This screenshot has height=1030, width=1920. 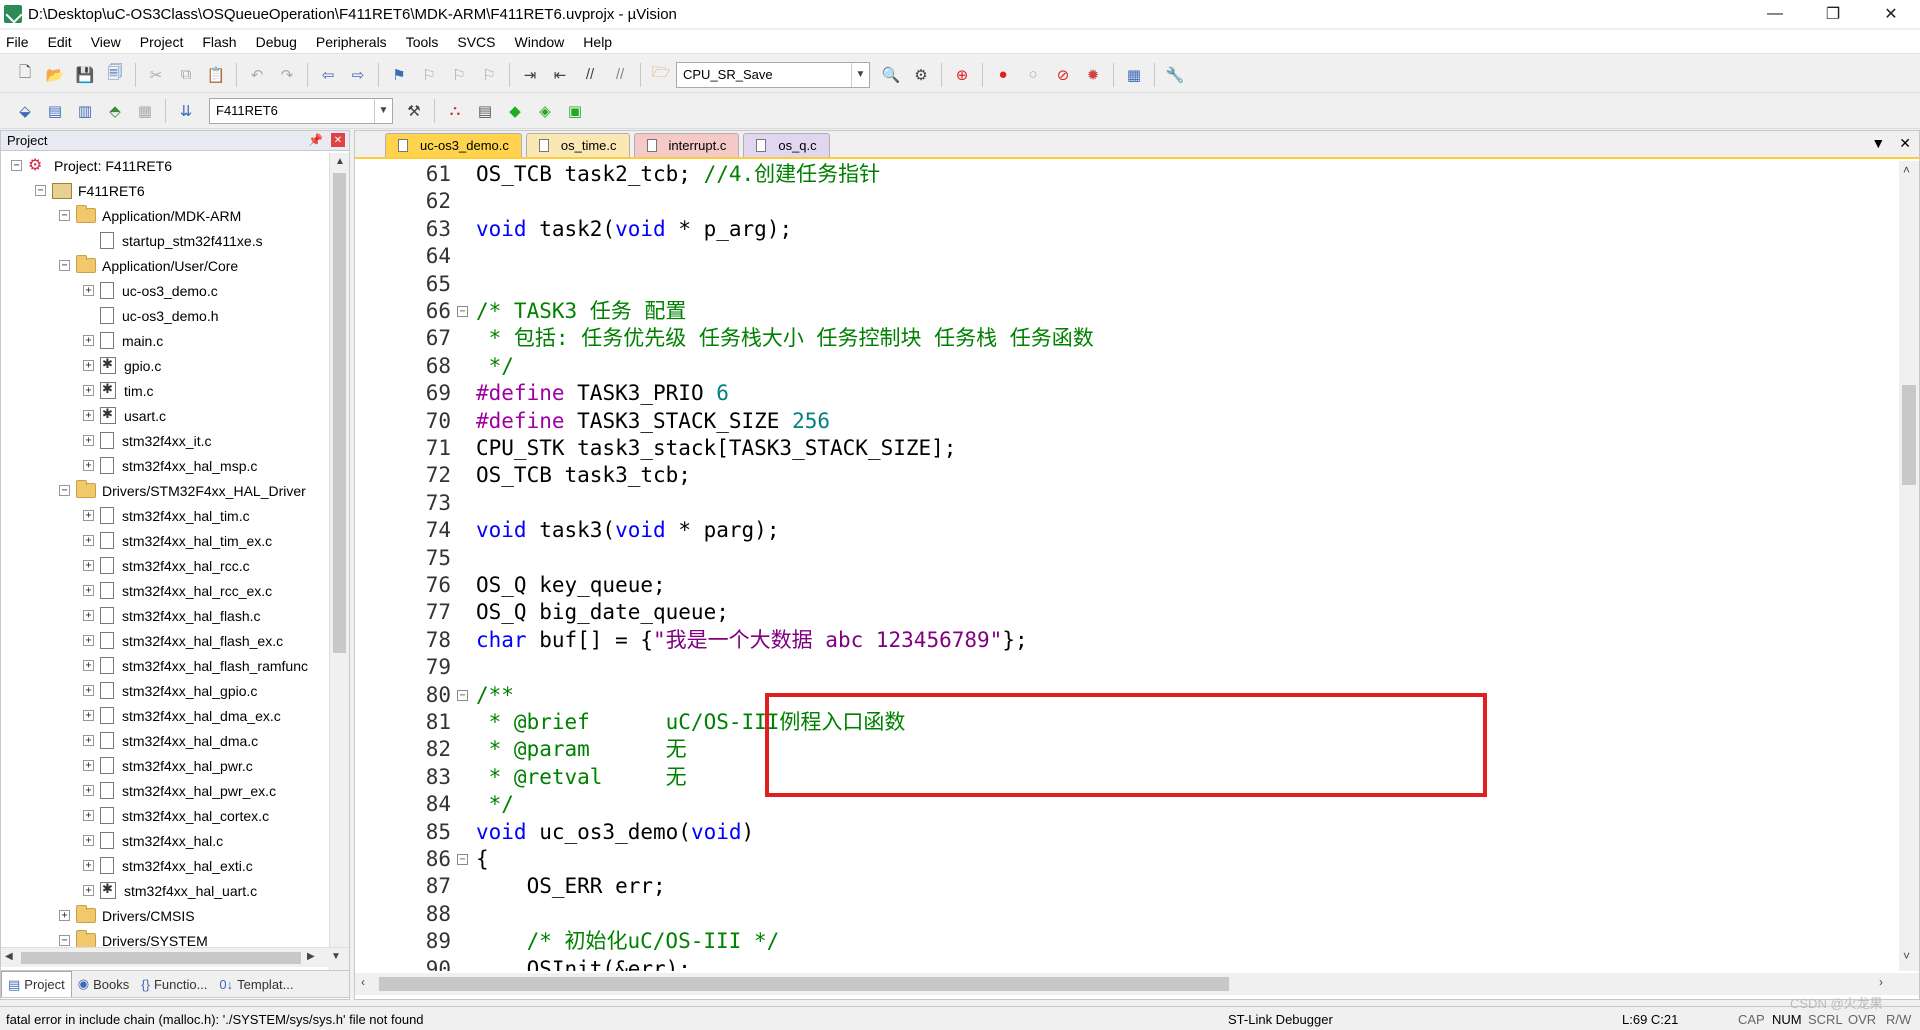 I want to click on tree-item: + usart.c, so click(x=124, y=415).